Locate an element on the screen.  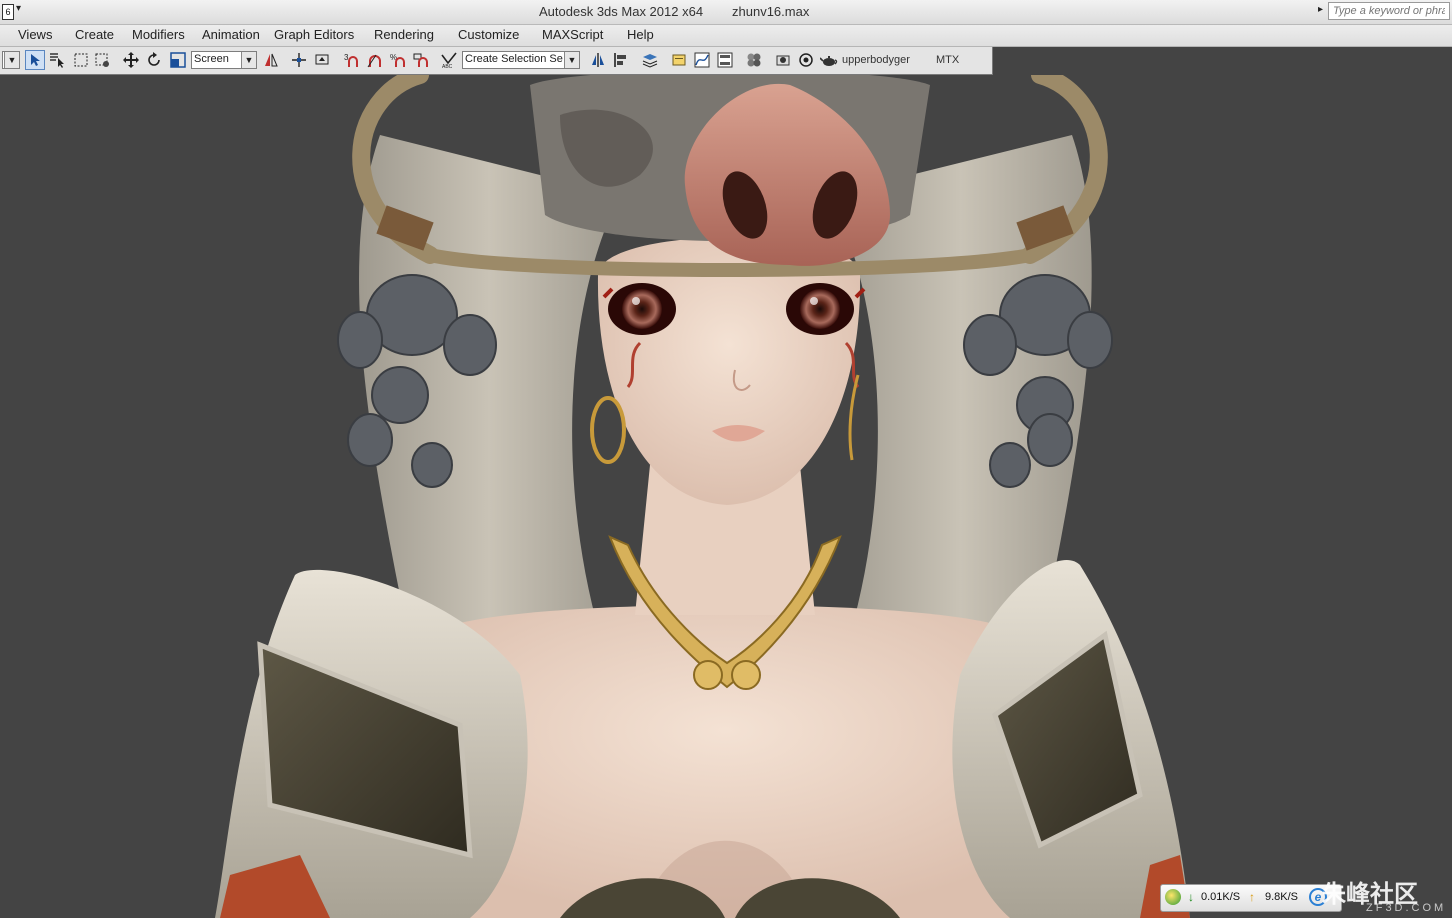
render-setup-icon is located at coordinates (783, 60).